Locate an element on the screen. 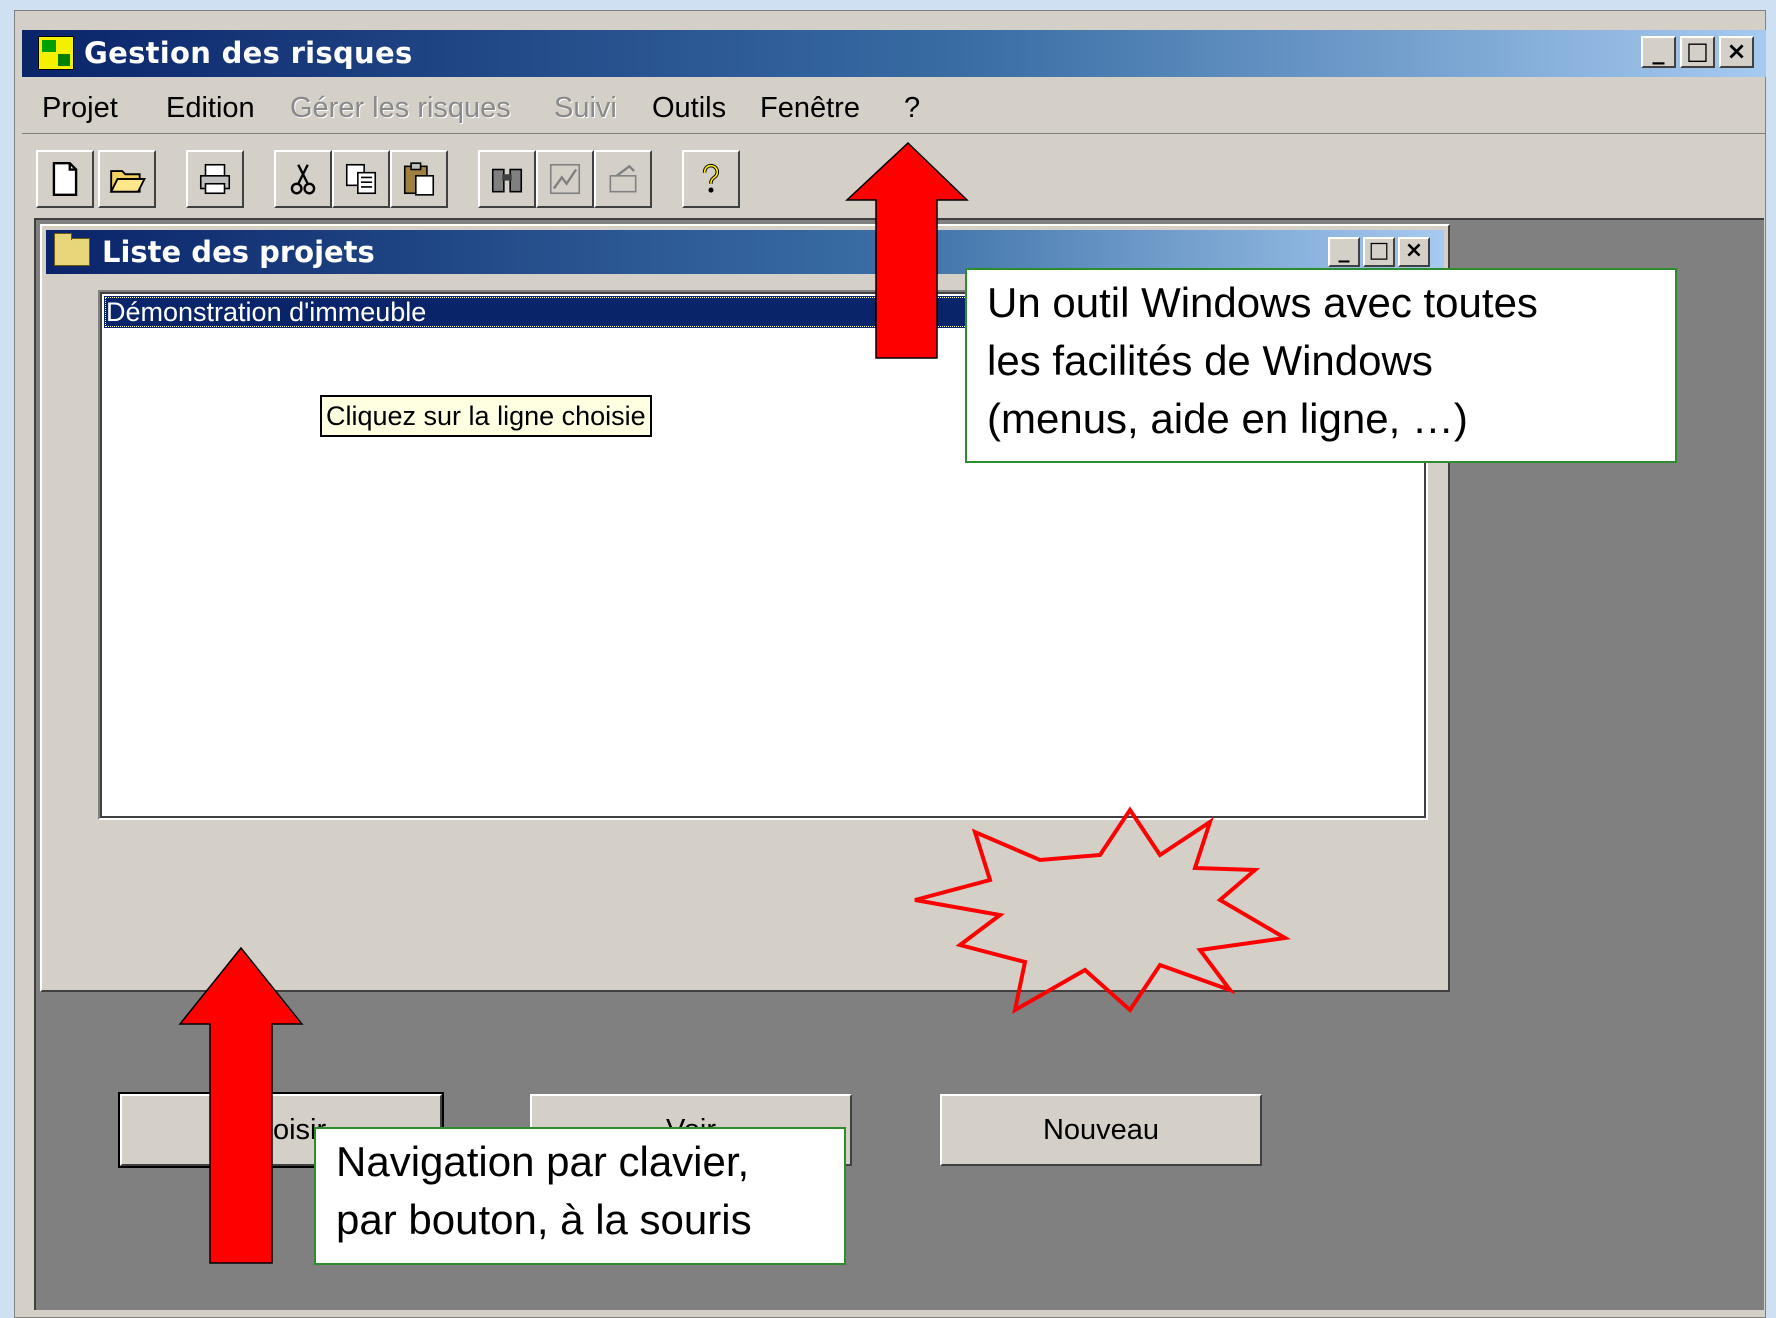 This screenshot has height=1318, width=1776. menu-fenetre: Fenêtre is located at coordinates (810, 108).